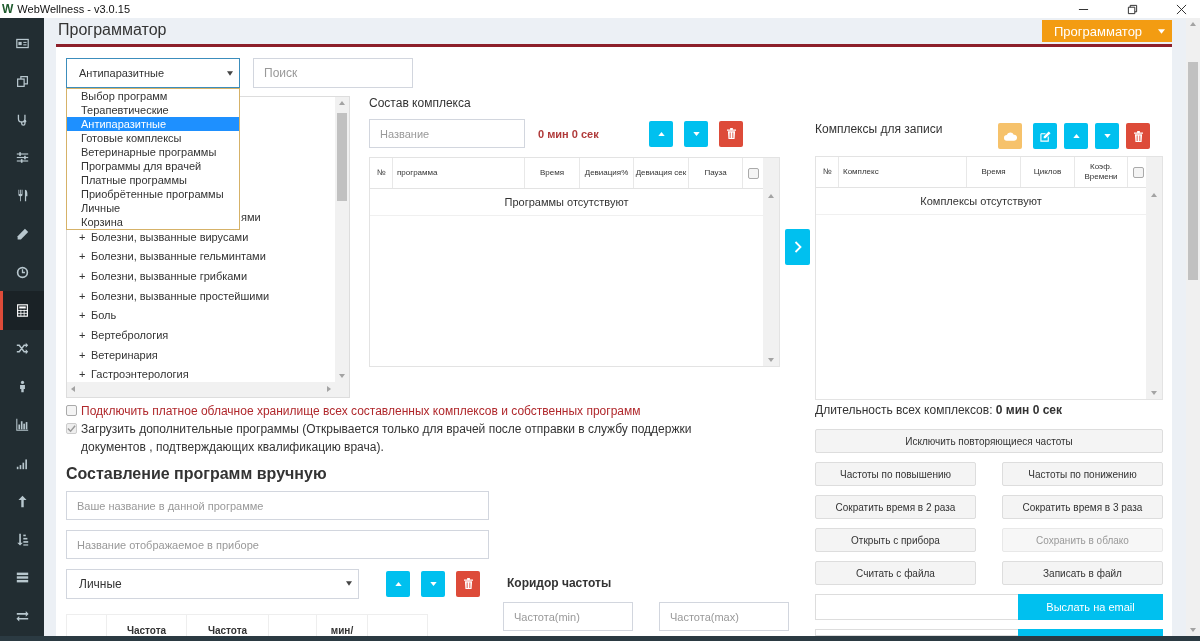 This screenshot has width=1200, height=641. Describe the element at coordinates (22, 616) in the screenshot. I see `swap-icon` at that location.